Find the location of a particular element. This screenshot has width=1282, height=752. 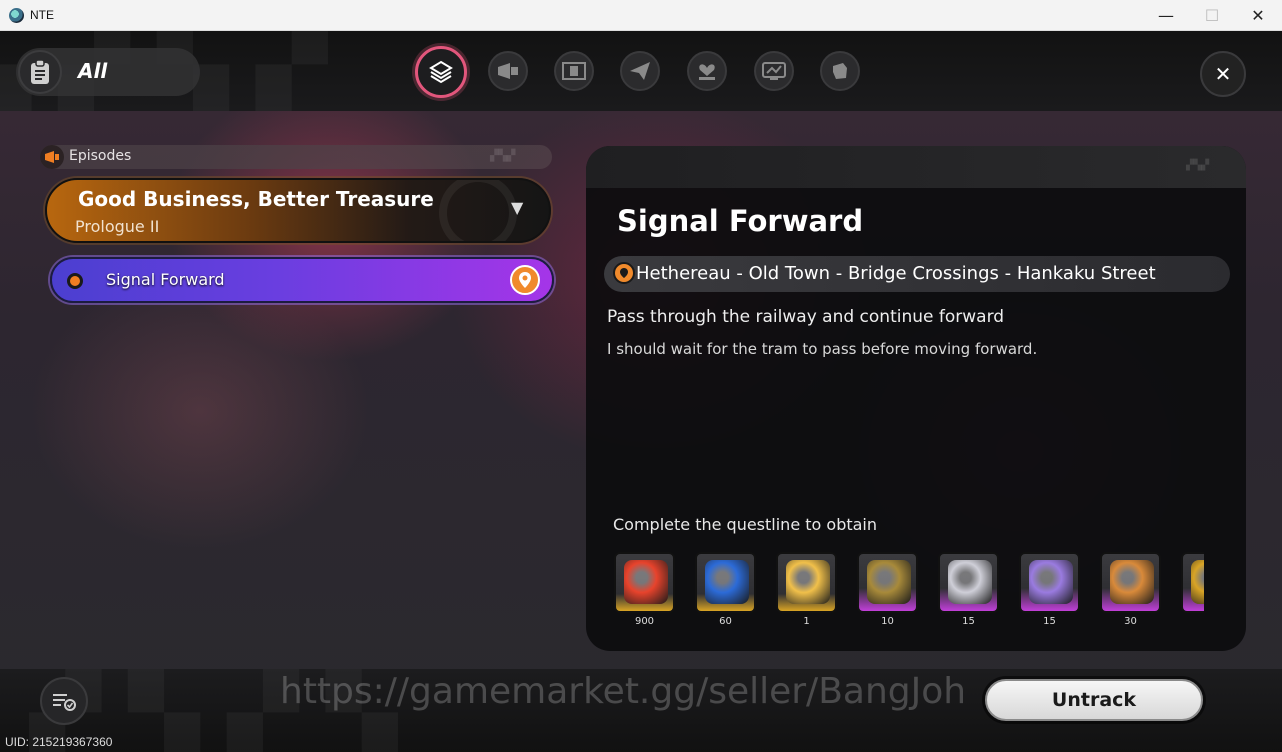

quest-item-signal-forward: Signal Forward is located at coordinates (302, 280).